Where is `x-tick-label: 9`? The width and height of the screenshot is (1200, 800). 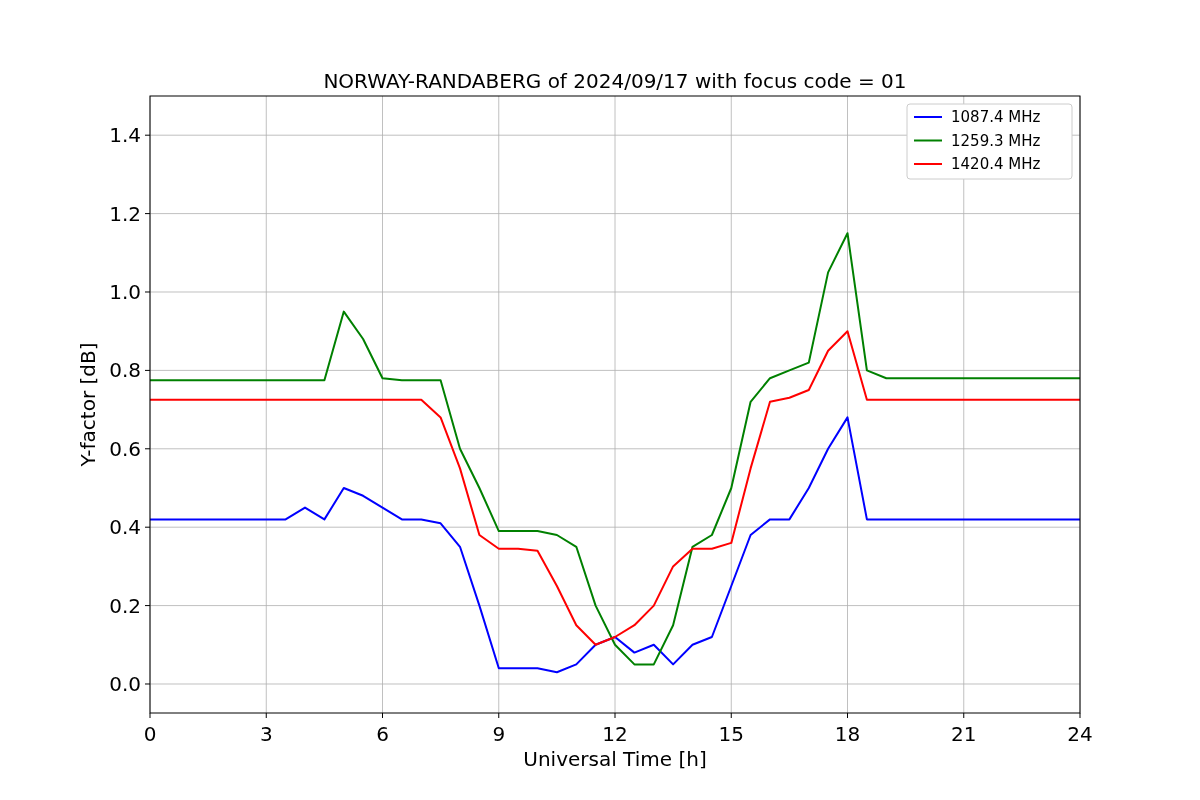 x-tick-label: 9 is located at coordinates (499, 734).